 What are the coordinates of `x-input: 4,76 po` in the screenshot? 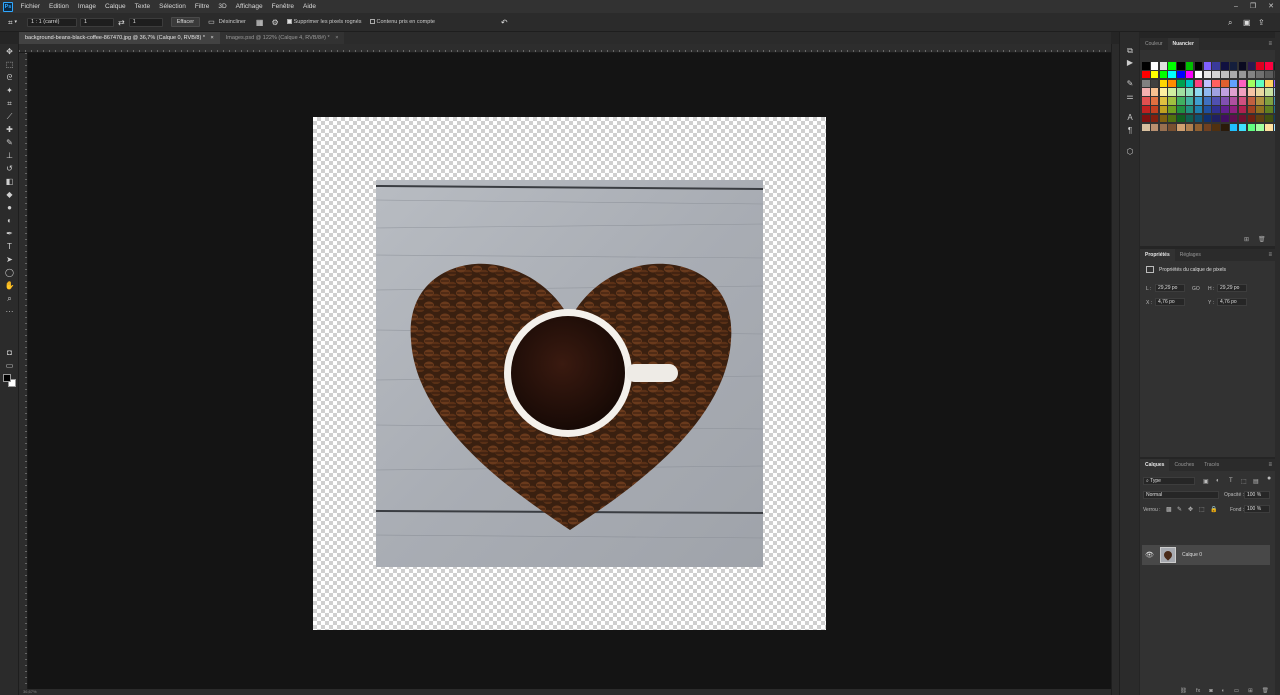 It's located at (1170, 302).